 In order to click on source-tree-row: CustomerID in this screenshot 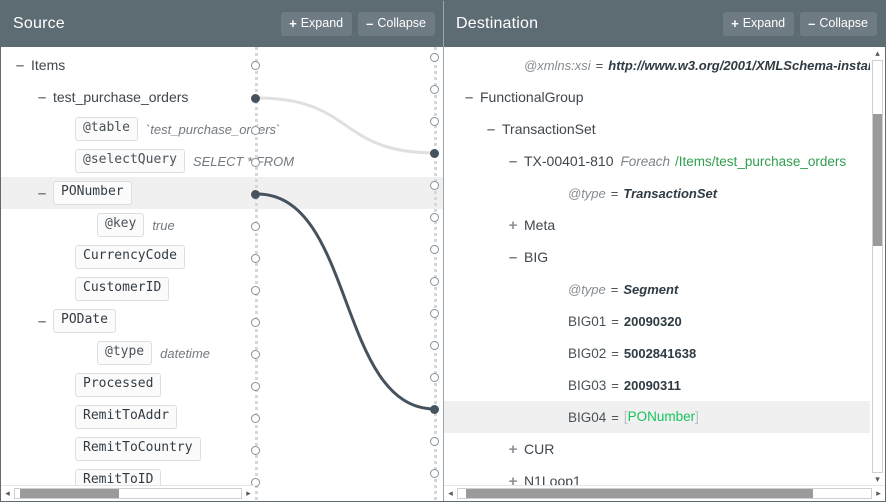, I will do `click(222, 289)`.